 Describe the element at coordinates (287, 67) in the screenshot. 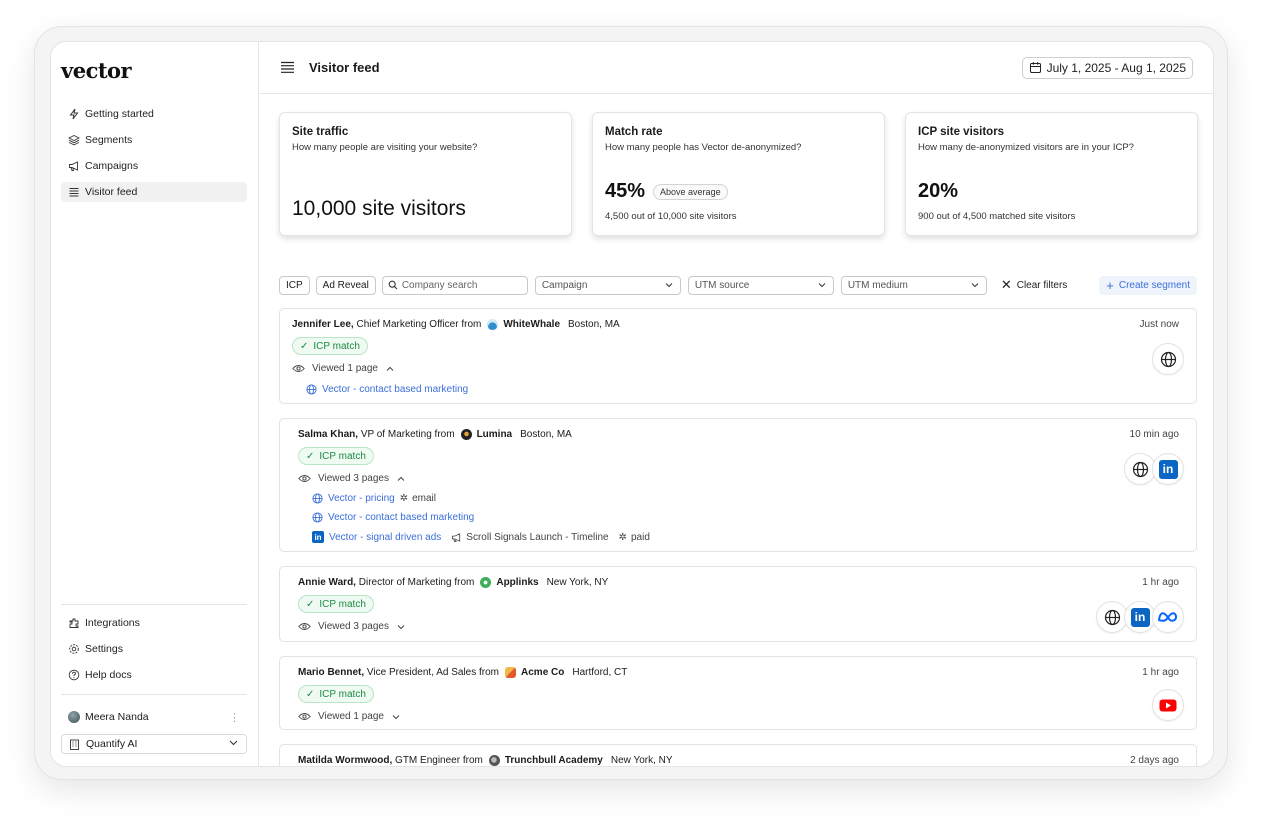

I see `menu-icon` at that location.